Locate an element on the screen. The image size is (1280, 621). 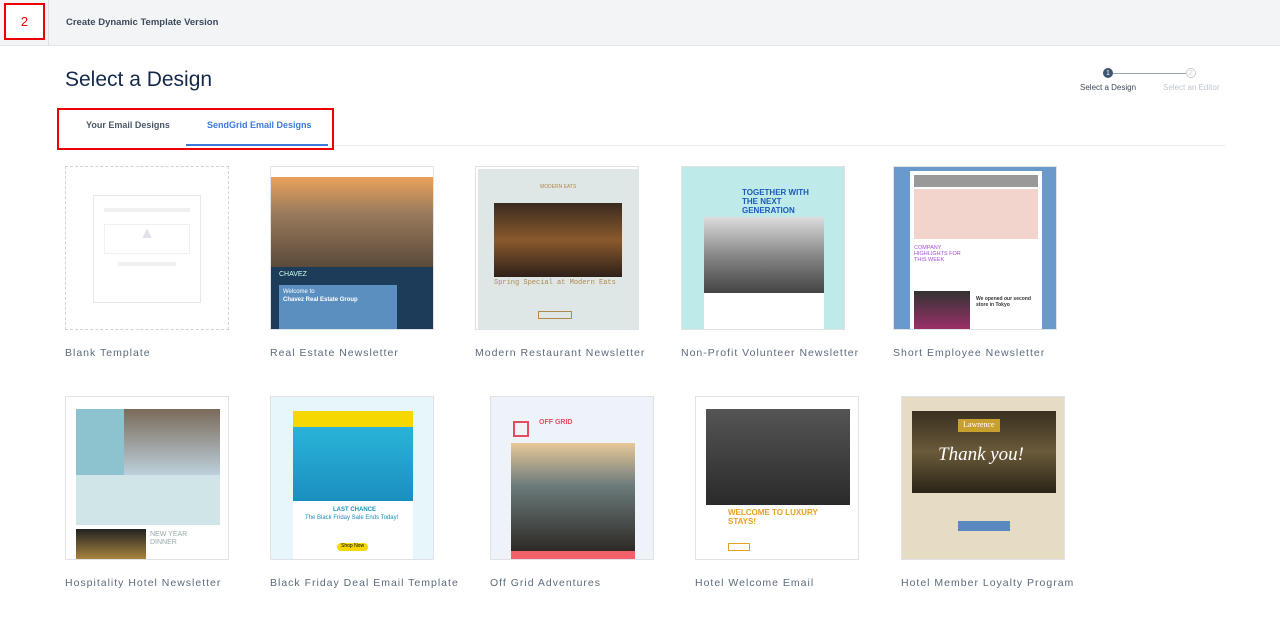
wizard-line is located at coordinates (1149, 73).